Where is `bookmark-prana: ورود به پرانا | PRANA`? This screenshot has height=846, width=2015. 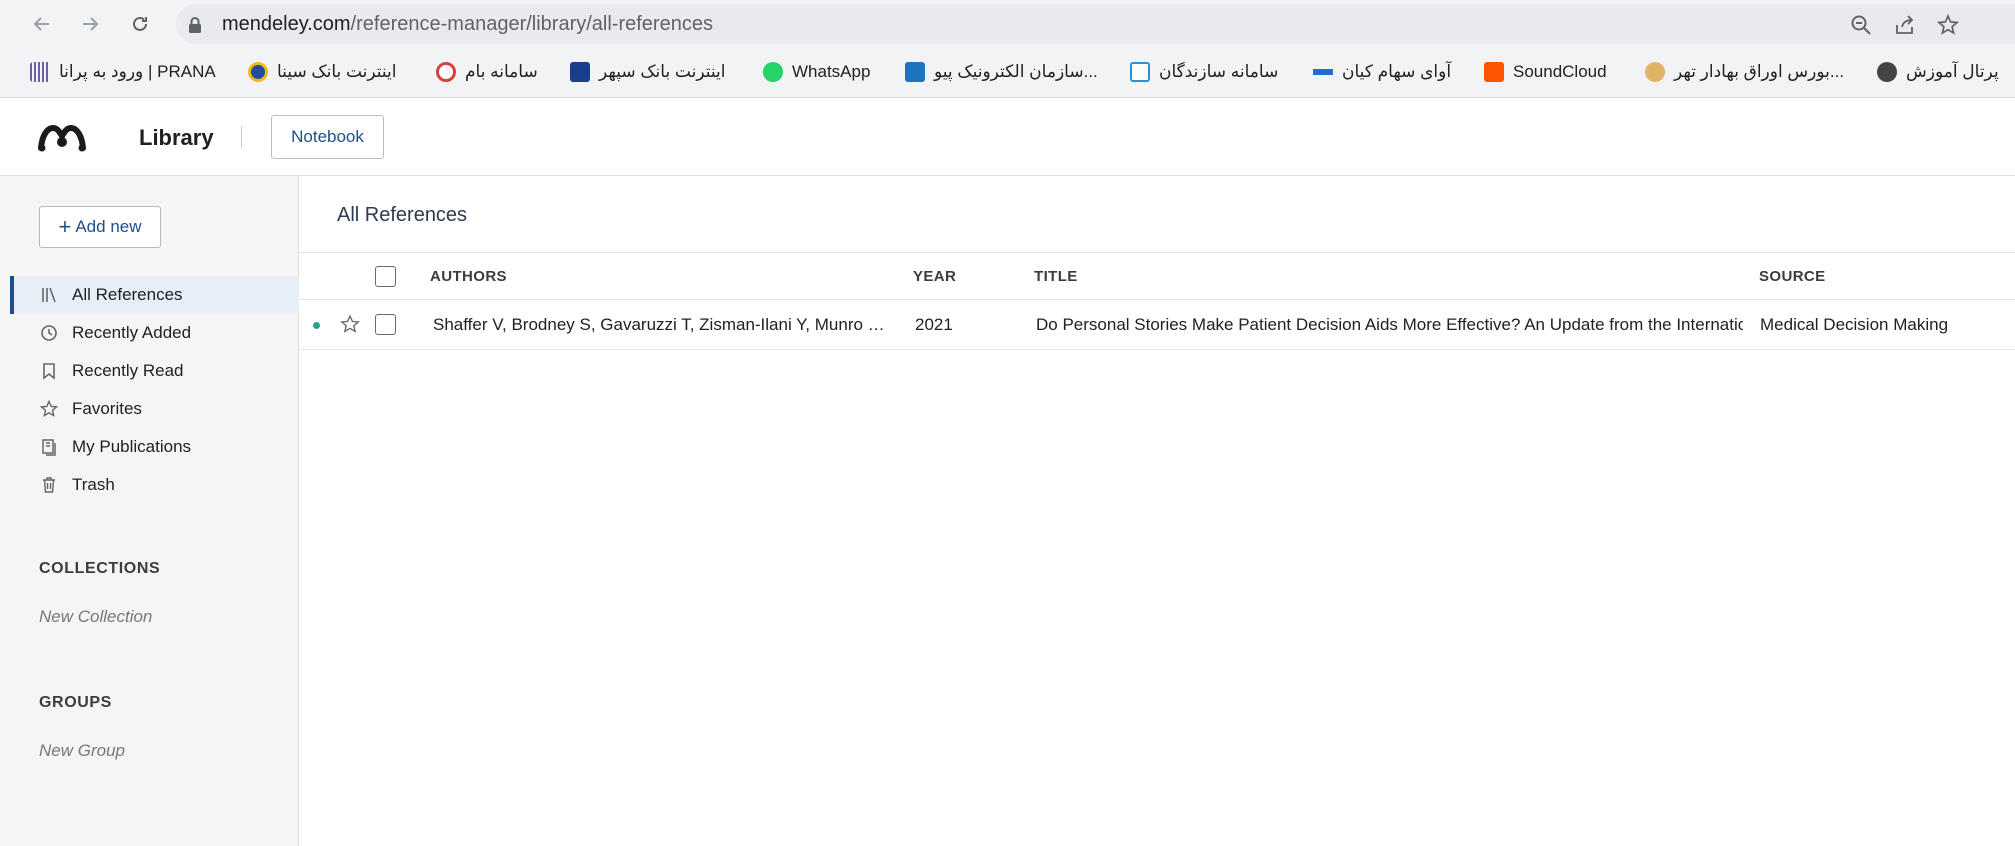
bookmark-prana: ورود به پرانا | PRANA is located at coordinates (123, 72).